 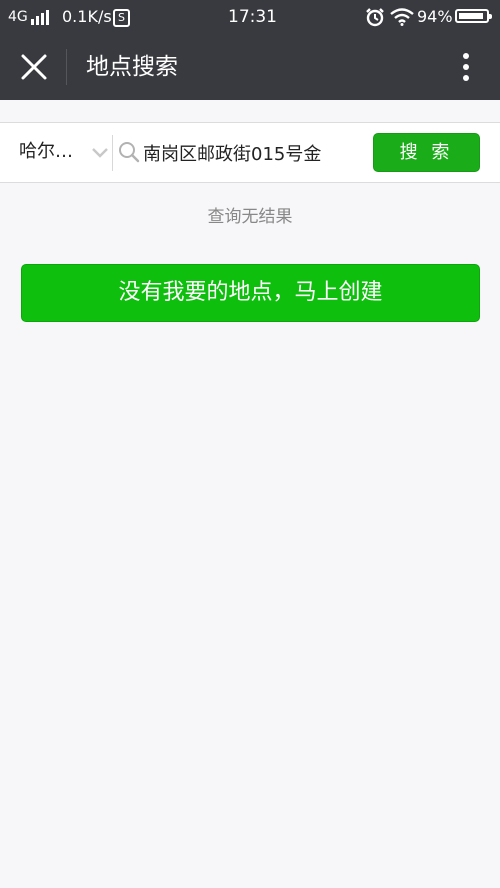 I want to click on search-icon, so click(x=129, y=152).